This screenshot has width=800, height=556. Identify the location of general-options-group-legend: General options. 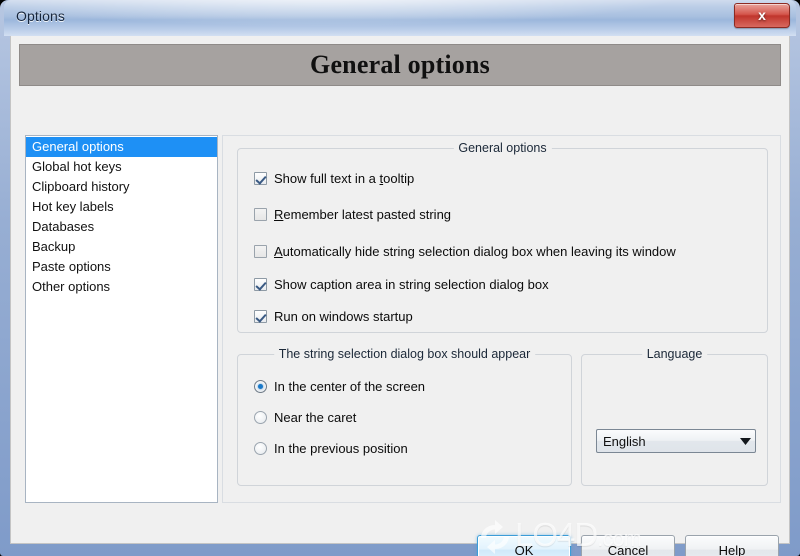
(502, 148).